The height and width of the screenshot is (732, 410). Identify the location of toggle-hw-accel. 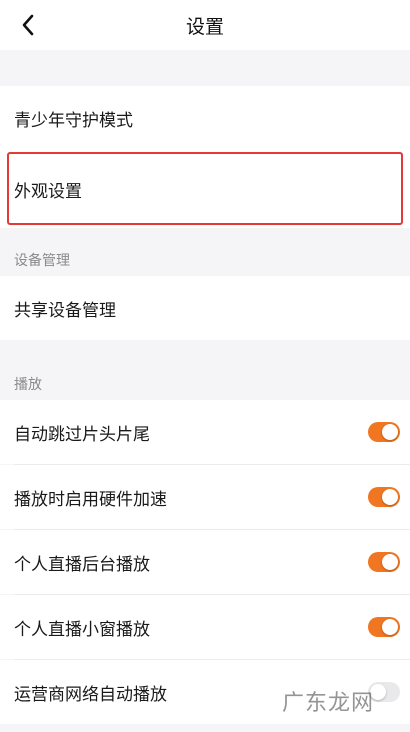
(384, 497).